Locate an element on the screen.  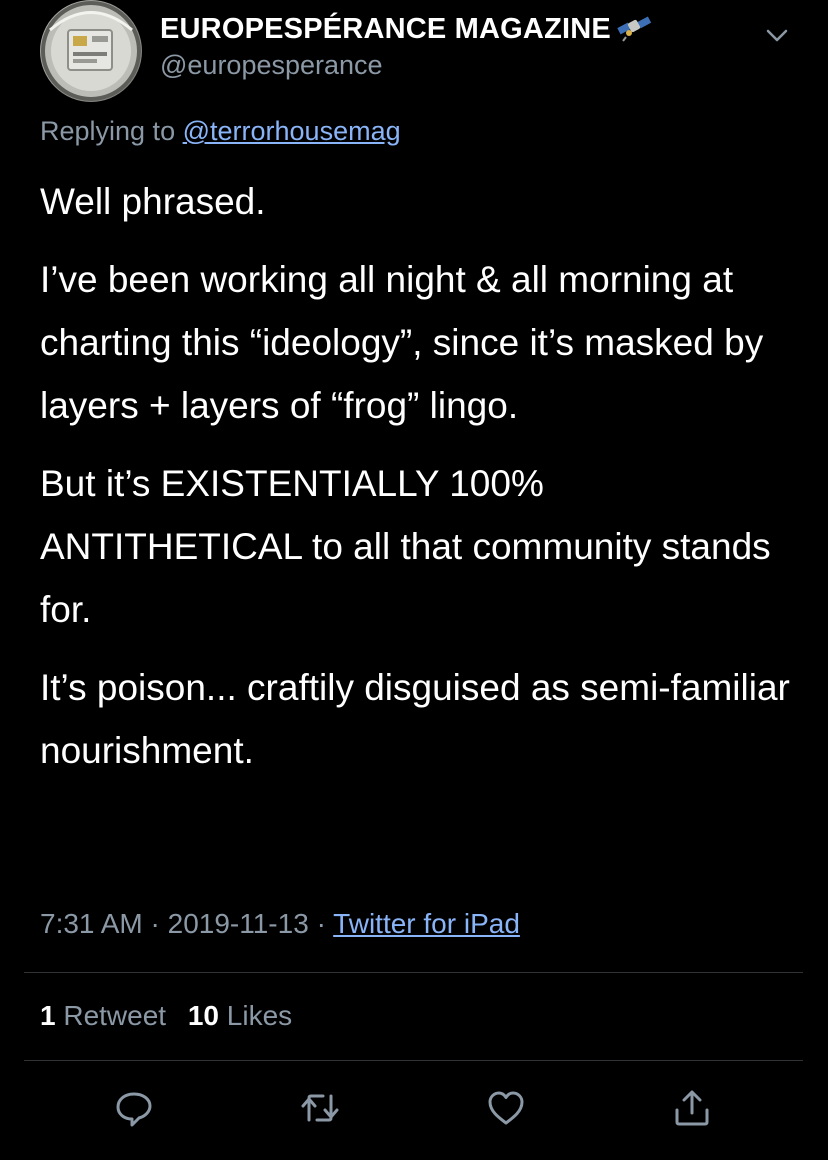
tweet-header: EUROPESPÉRANCE MAGAZINE @europesperance is located at coordinates (420, 55).